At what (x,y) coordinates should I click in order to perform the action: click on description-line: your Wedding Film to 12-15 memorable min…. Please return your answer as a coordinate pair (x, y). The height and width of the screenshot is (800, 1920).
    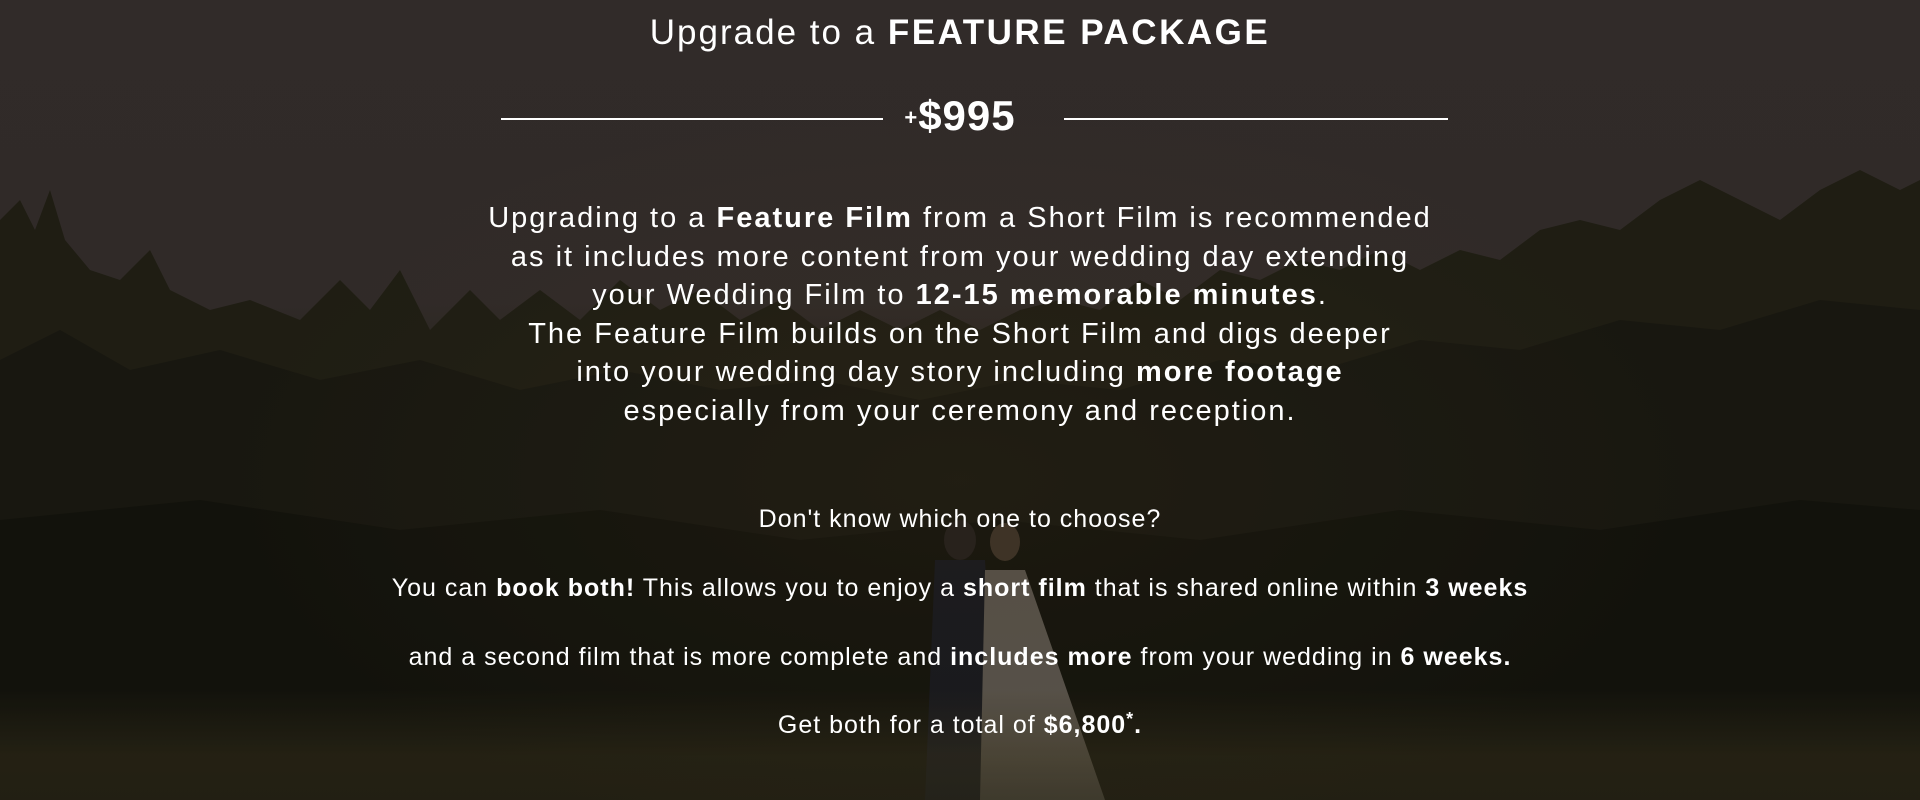
    Looking at the image, I should click on (960, 295).